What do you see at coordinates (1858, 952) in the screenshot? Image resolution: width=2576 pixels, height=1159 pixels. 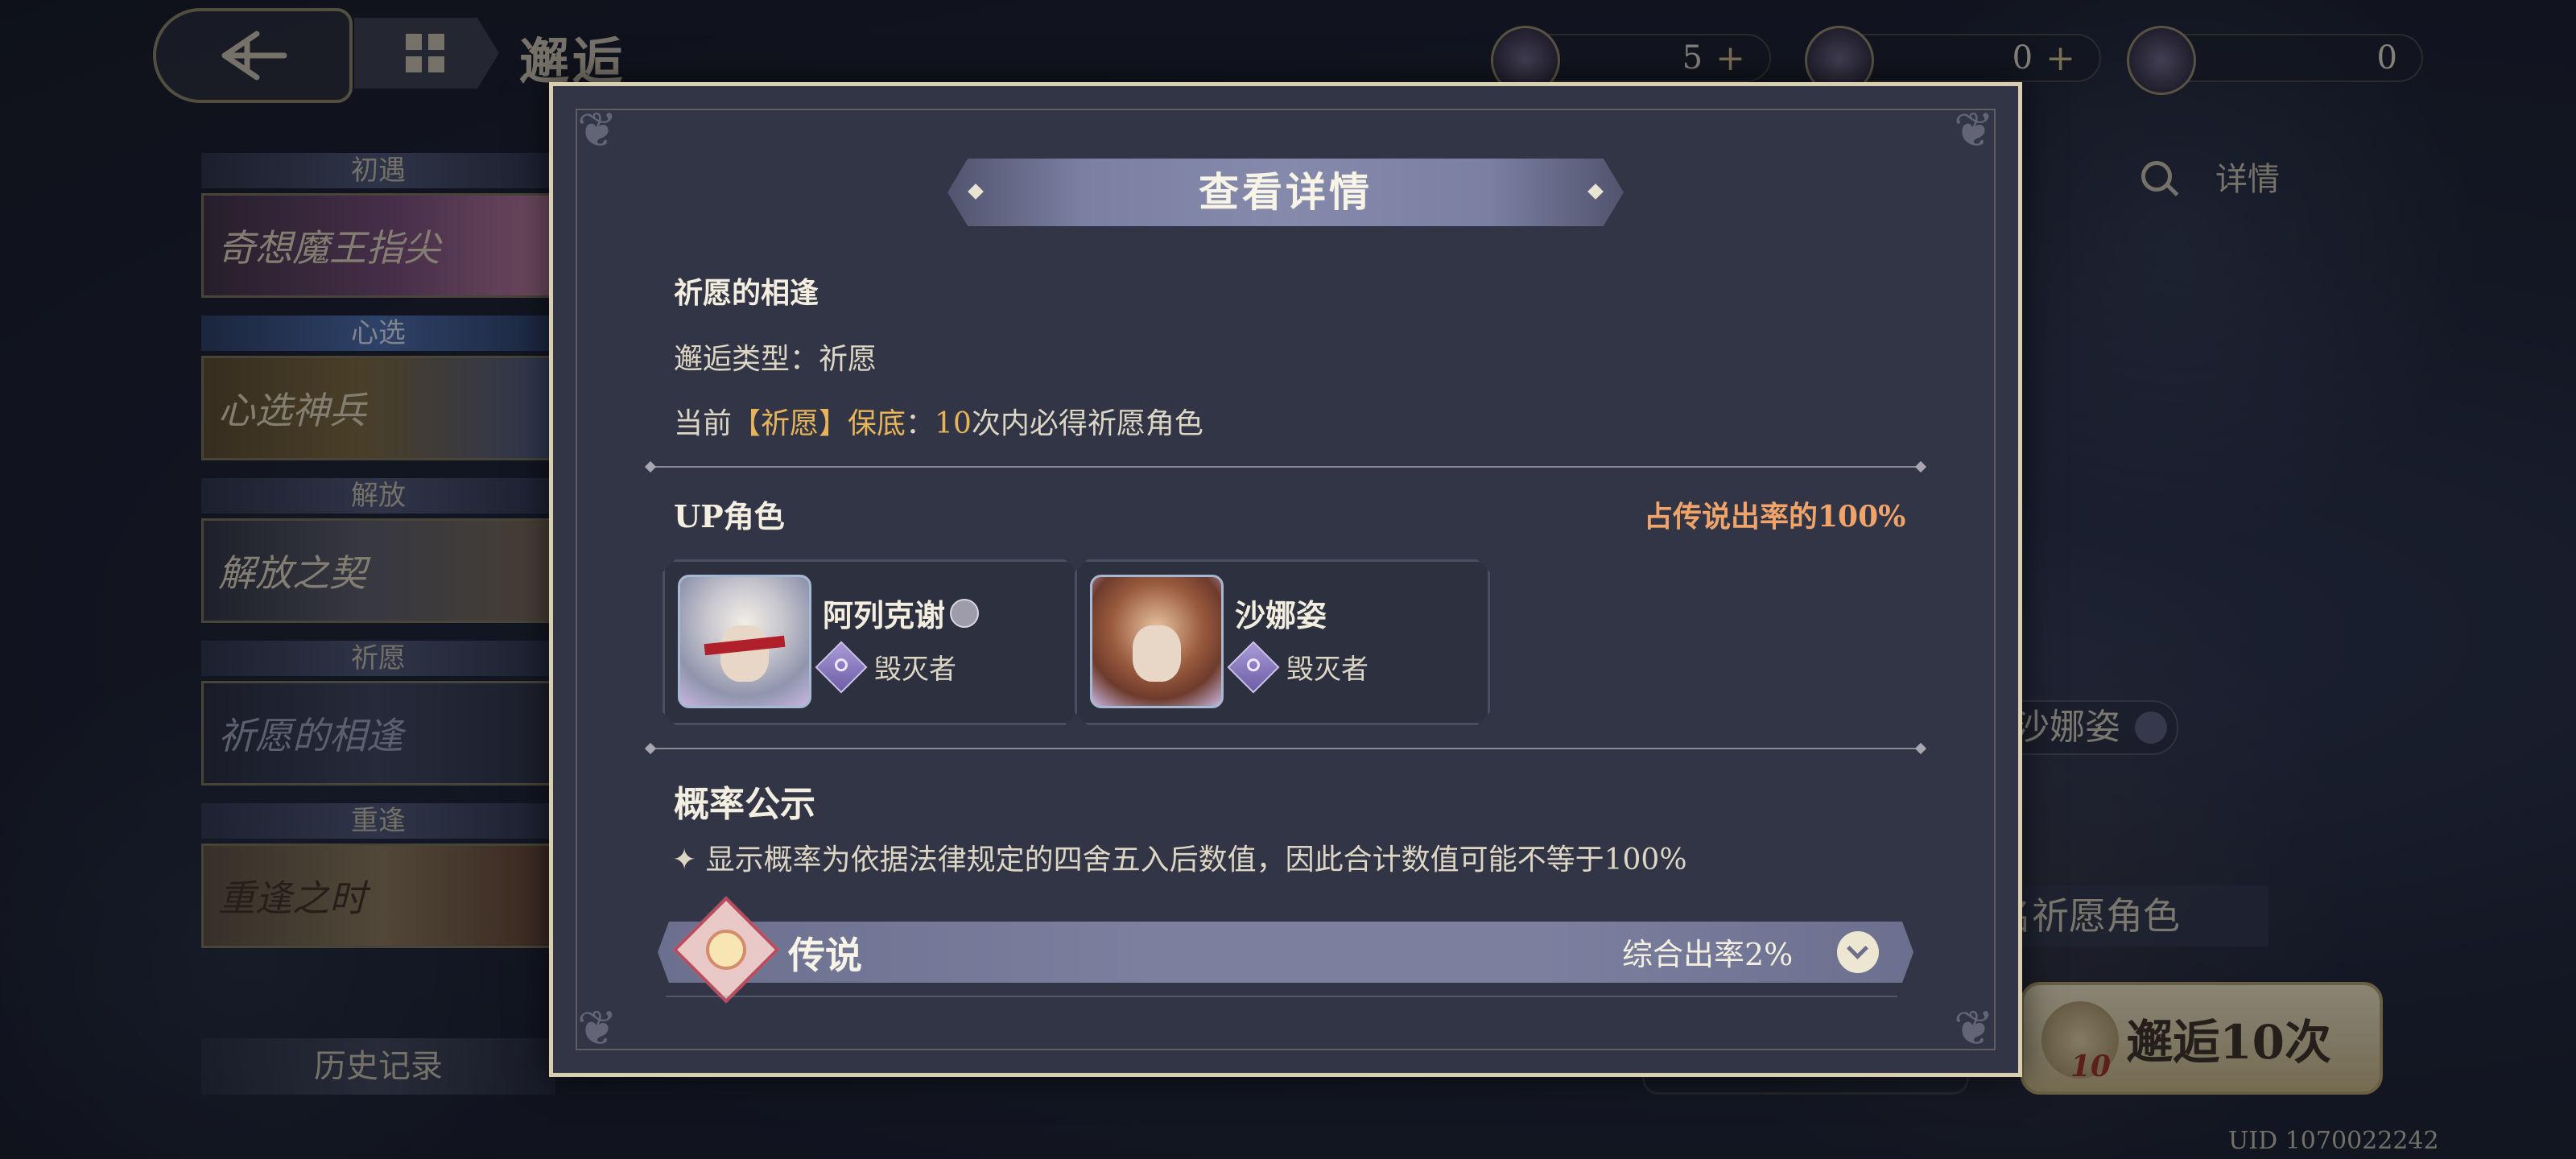 I see `chevron-down-icon` at bounding box center [1858, 952].